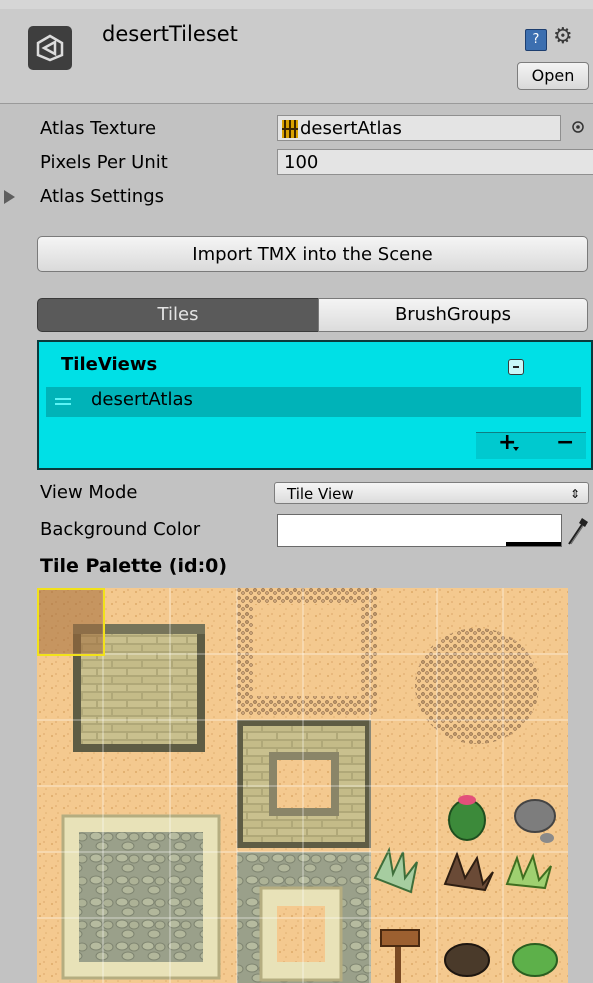 This screenshot has width=593, height=983. Describe the element at coordinates (531, 444) in the screenshot. I see `list-footer: + −` at that location.